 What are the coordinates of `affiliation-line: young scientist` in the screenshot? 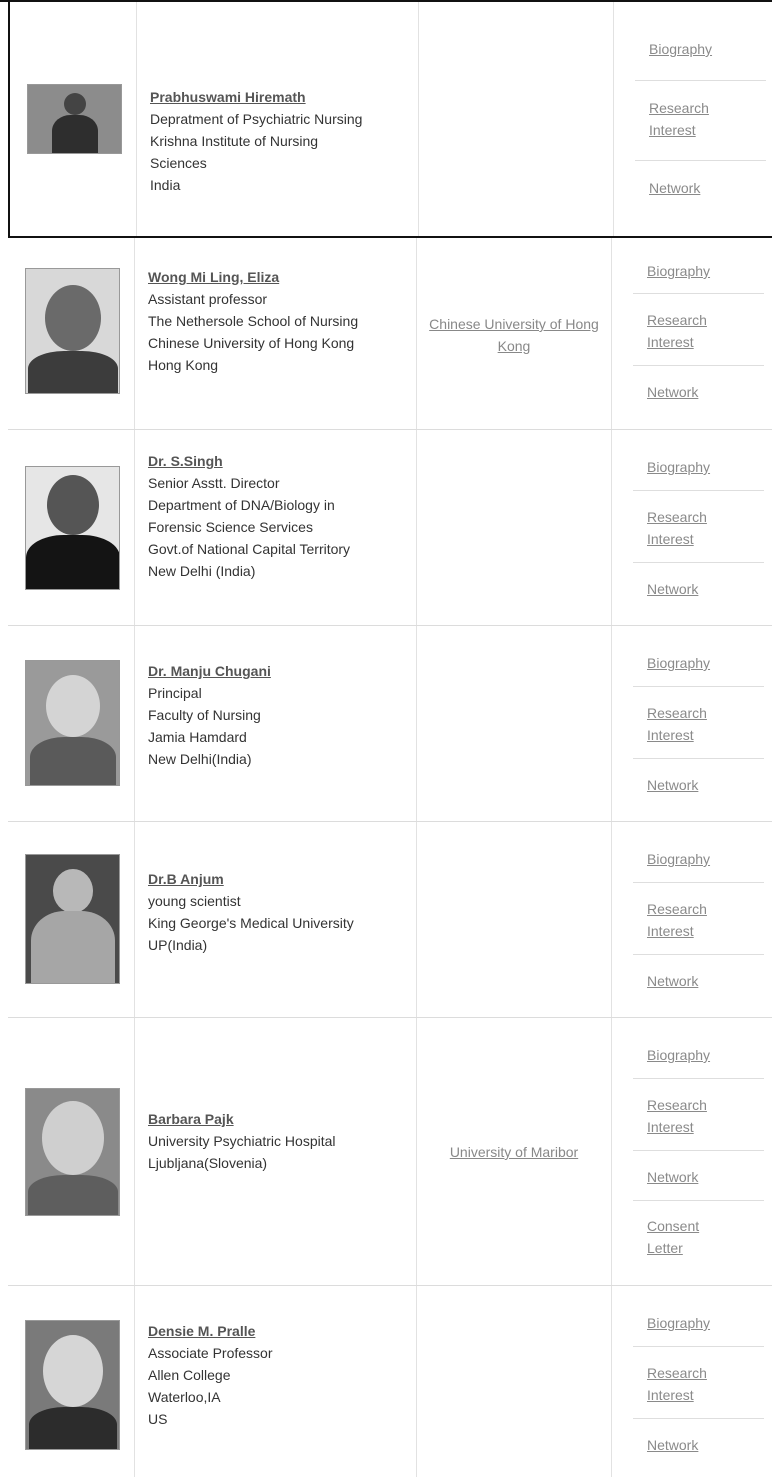 It's located at (194, 901).